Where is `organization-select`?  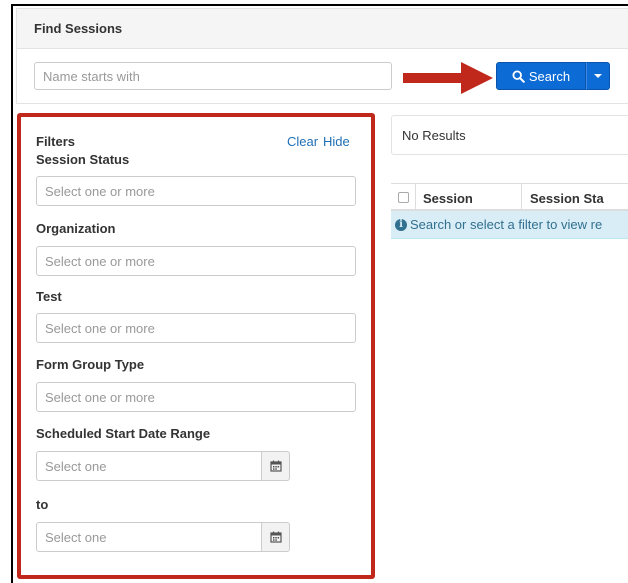 organization-select is located at coordinates (196, 261).